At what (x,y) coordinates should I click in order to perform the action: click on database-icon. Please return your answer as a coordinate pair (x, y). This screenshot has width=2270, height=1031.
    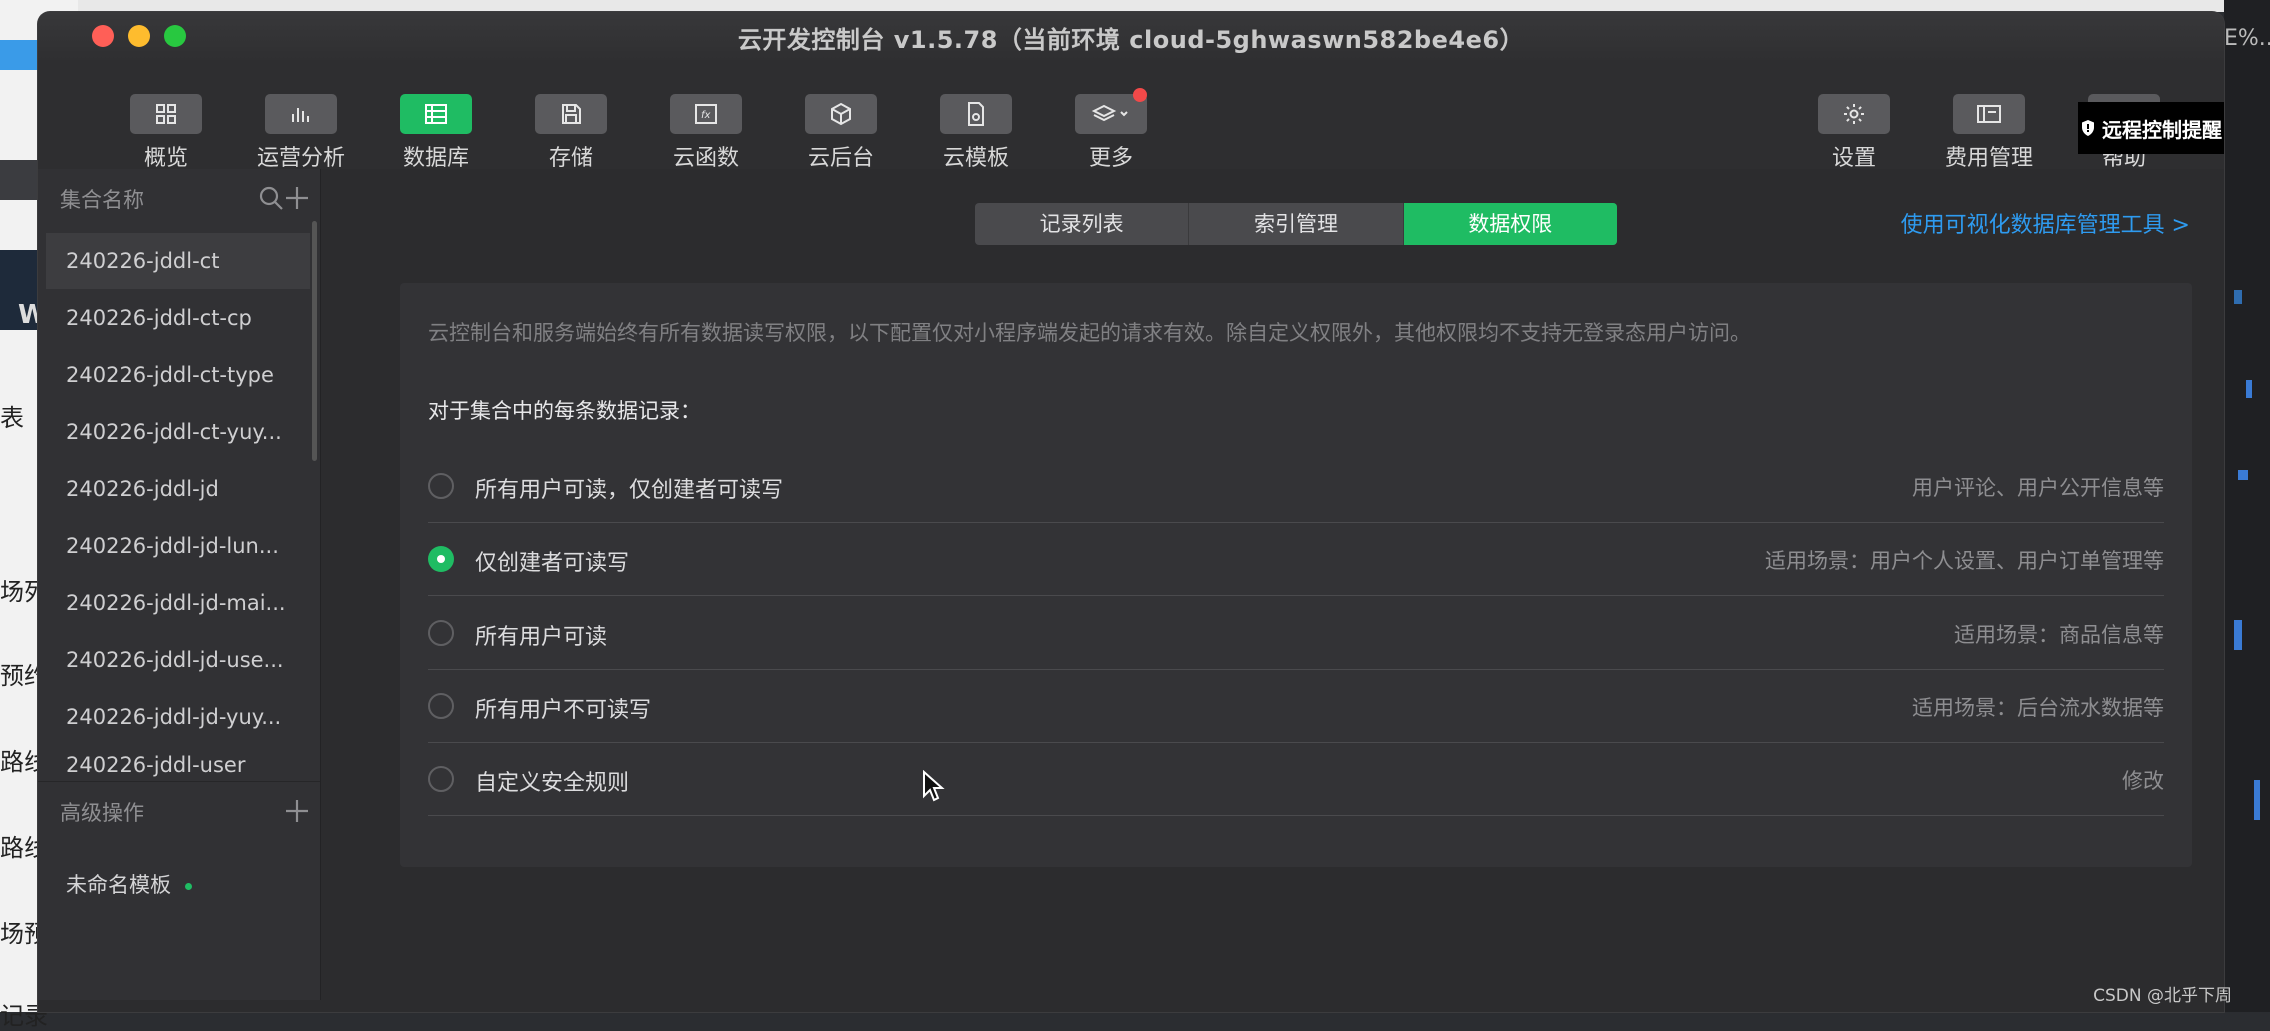
    Looking at the image, I should click on (436, 114).